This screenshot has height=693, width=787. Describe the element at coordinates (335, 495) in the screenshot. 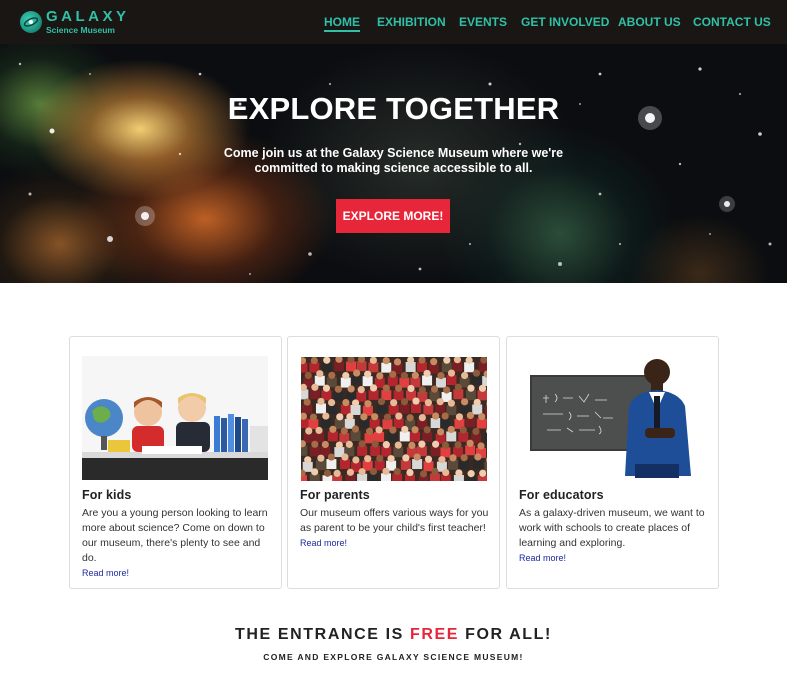

I see `card-title: For parents` at that location.